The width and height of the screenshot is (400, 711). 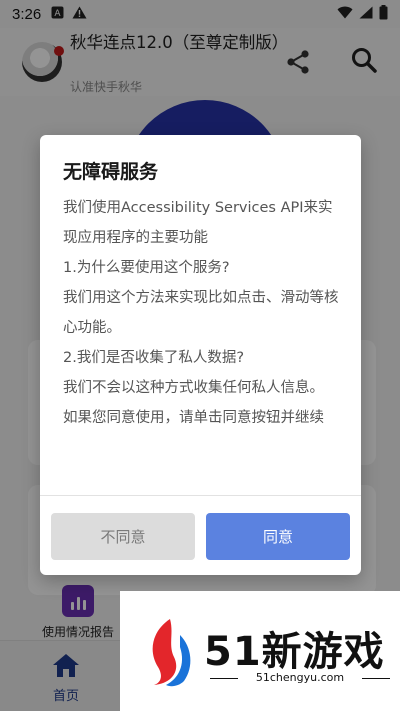 I want to click on watermark-domain: 51chengyu.com, so click(x=300, y=677).